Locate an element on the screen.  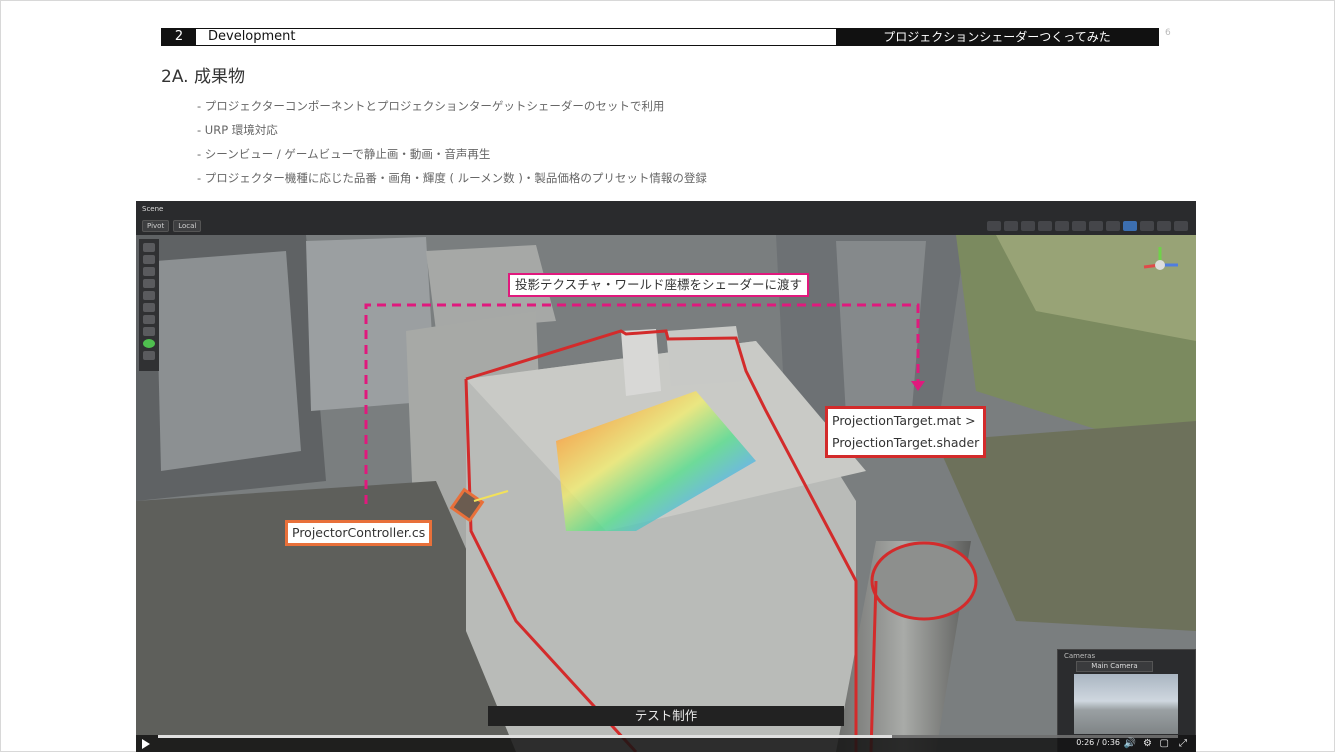
rotate-icon is located at coordinates (149, 283).